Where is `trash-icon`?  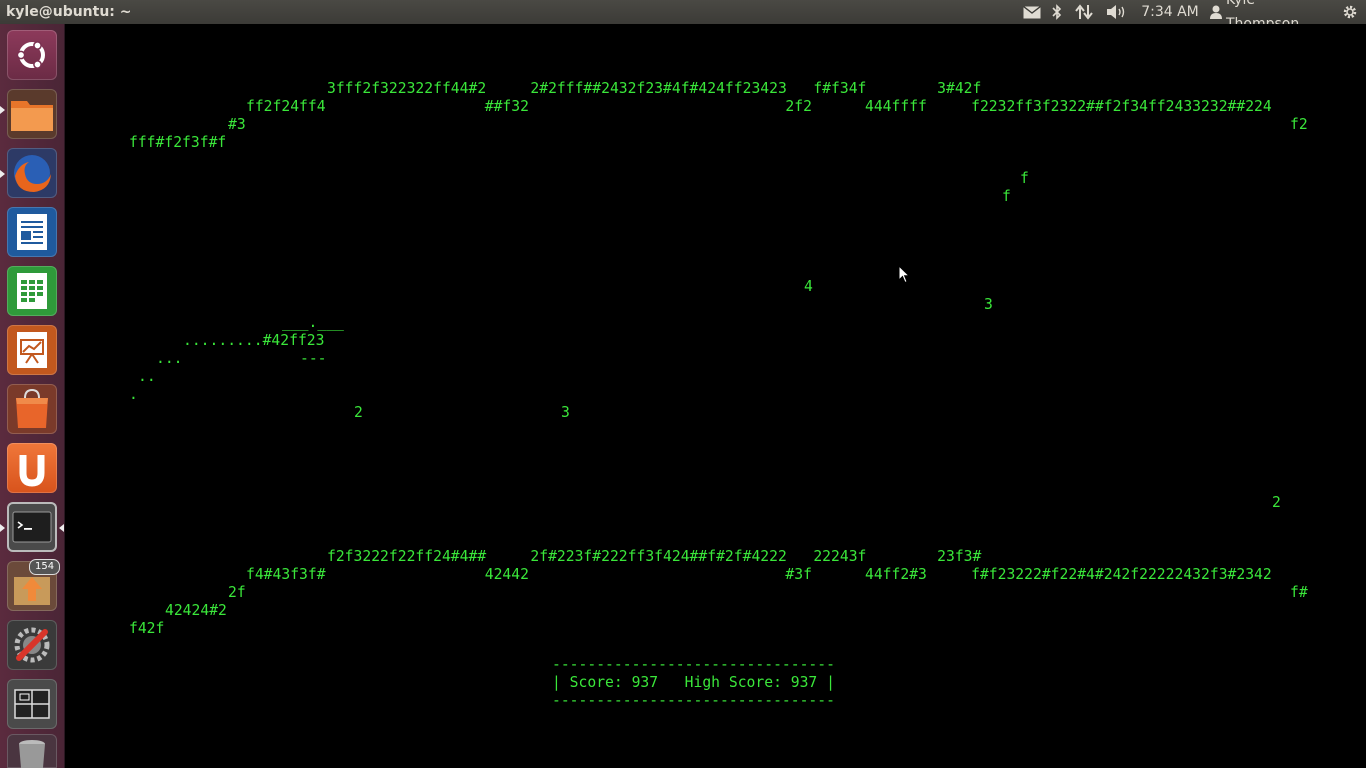
trash-icon is located at coordinates (32, 754).